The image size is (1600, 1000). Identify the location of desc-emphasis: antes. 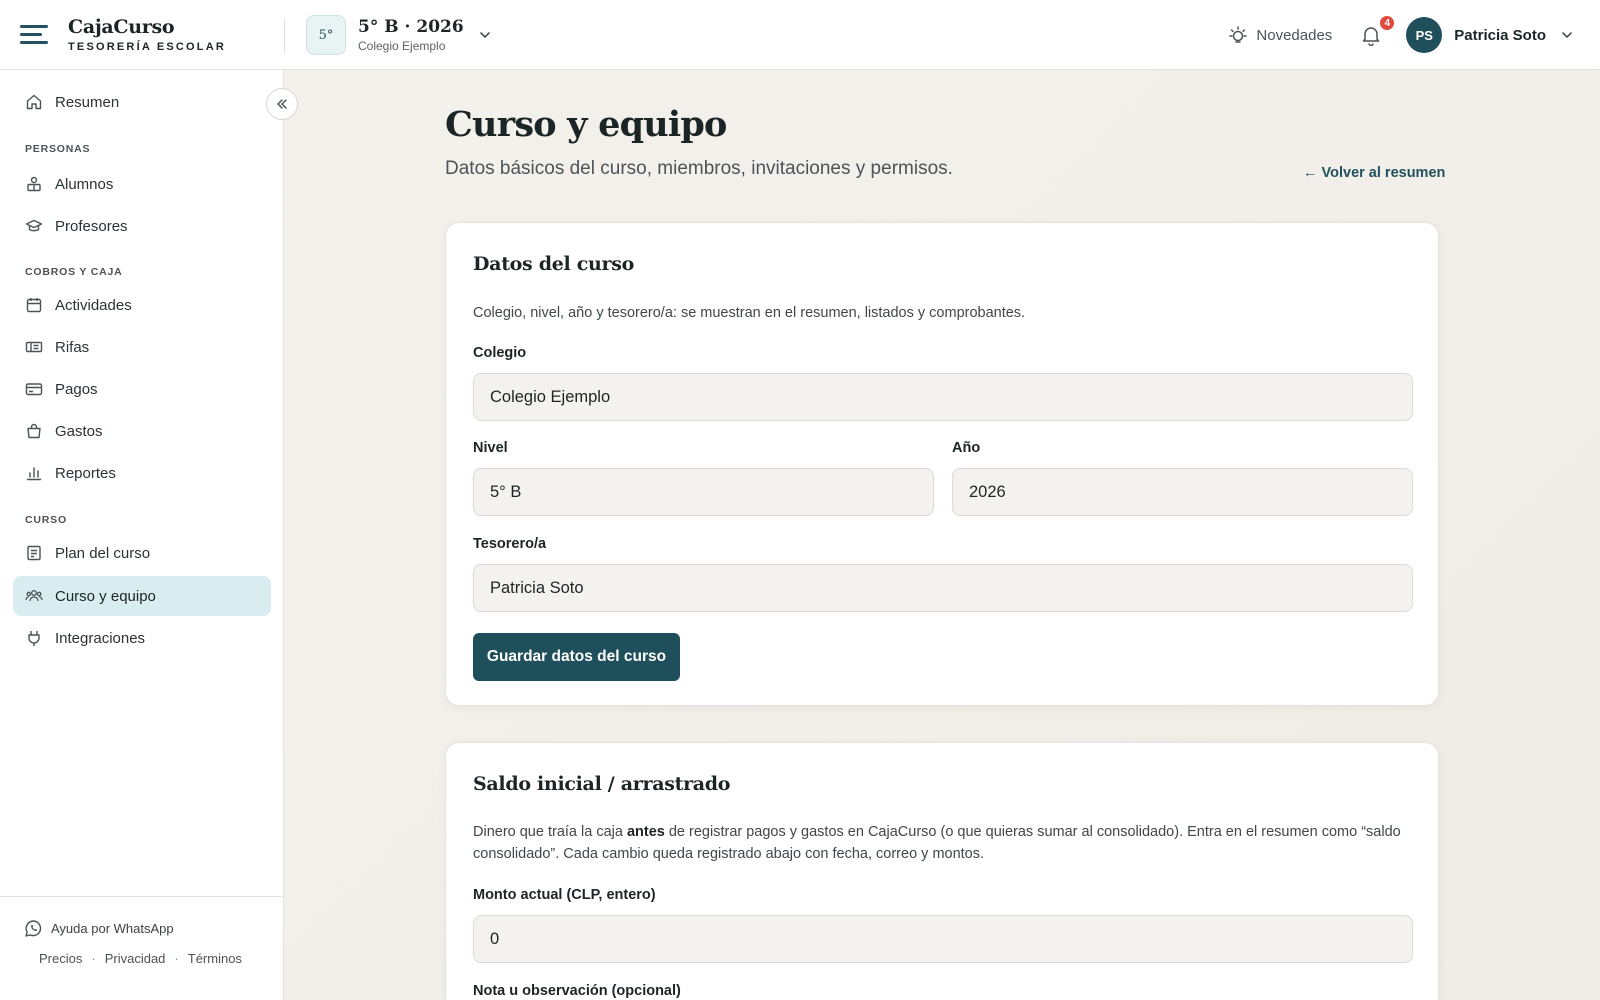
(645, 832).